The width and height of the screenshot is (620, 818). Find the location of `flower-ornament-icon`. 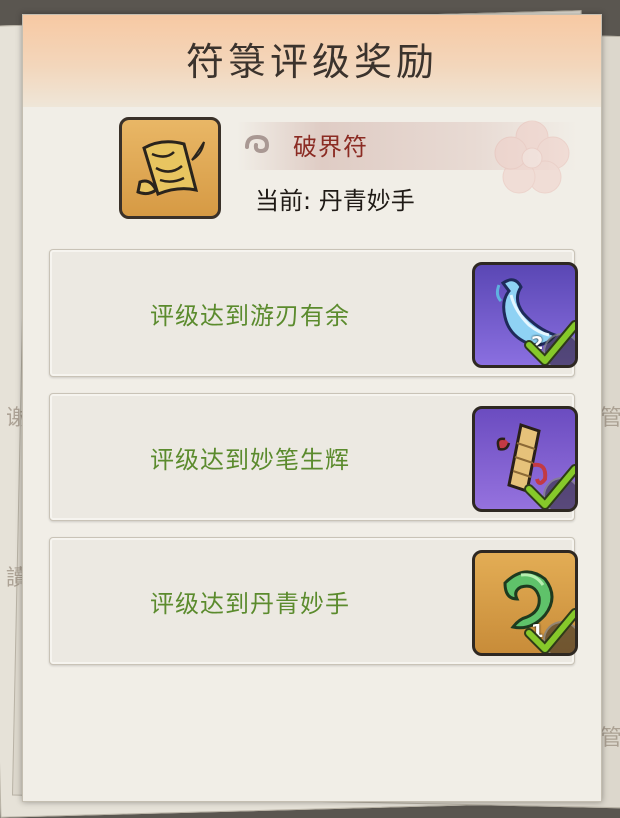

flower-ornament-icon is located at coordinates (532, 157).